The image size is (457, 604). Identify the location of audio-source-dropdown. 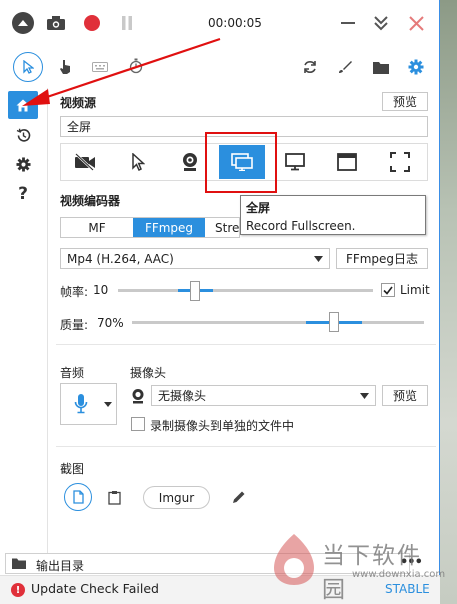
(88, 404).